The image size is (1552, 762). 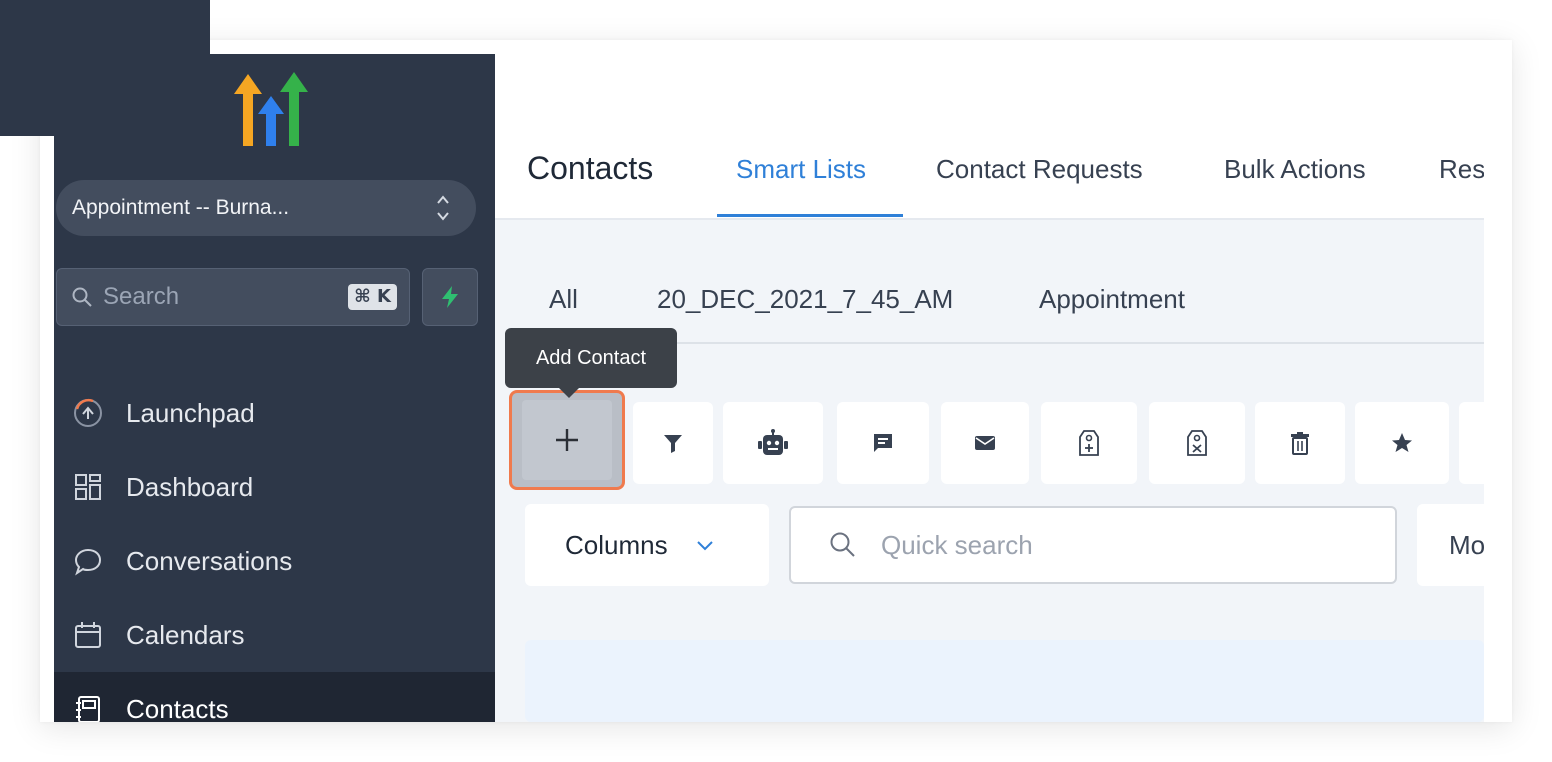 I want to click on automation-button, so click(x=773, y=443).